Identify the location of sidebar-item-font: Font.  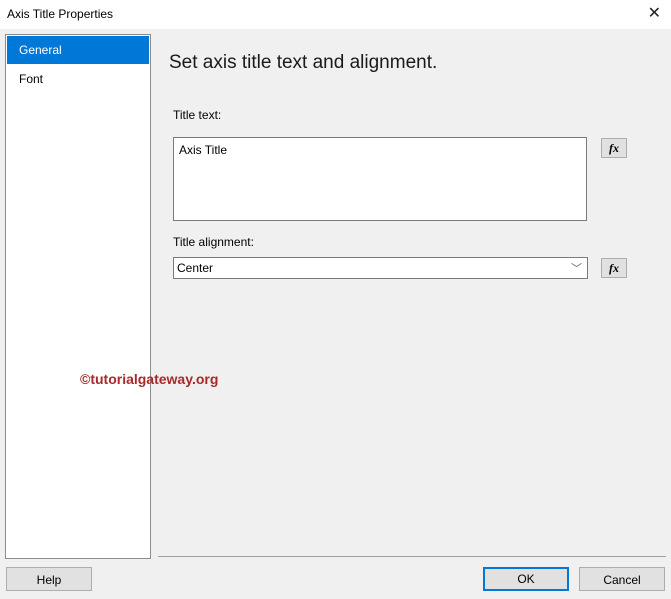
(78, 79).